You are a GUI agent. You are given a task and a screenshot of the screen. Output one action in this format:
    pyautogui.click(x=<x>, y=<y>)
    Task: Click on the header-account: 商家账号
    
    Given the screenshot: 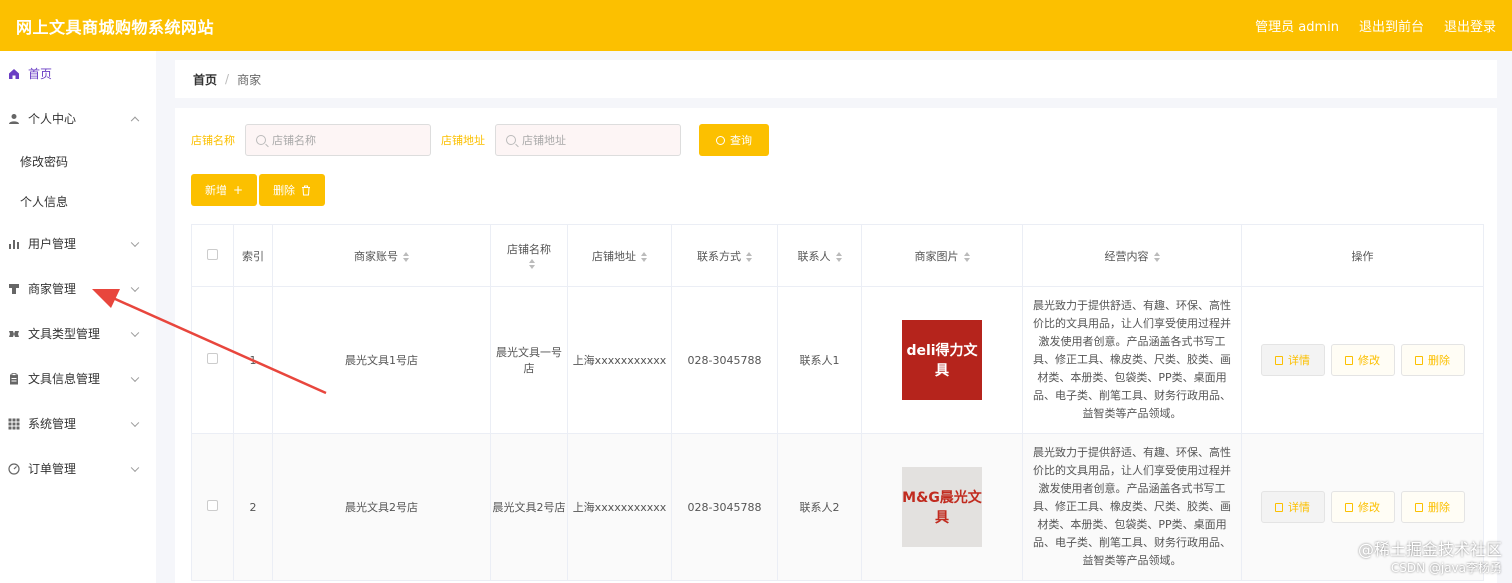 What is the action you would take?
    pyautogui.click(x=381, y=255)
    